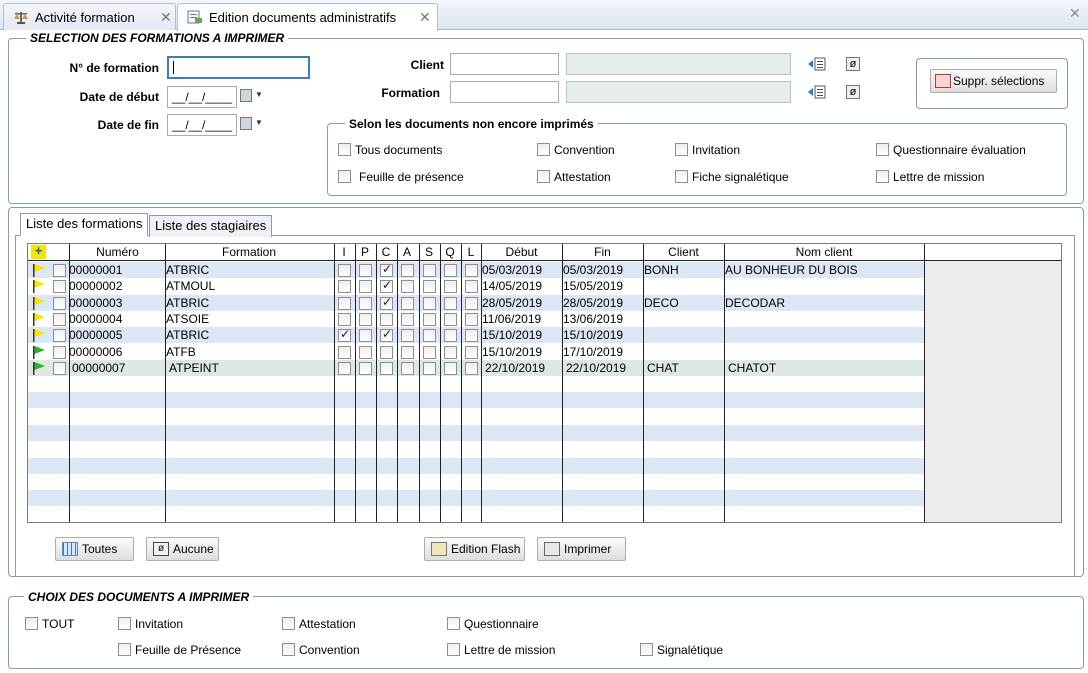 The height and width of the screenshot is (673, 1088). What do you see at coordinates (193, 549) in the screenshot?
I see `aucune-label: Aucune` at bounding box center [193, 549].